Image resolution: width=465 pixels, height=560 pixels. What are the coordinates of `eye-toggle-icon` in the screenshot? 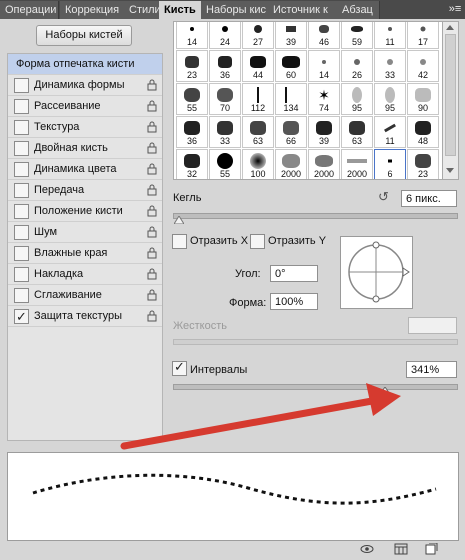 It's located at (367, 549).